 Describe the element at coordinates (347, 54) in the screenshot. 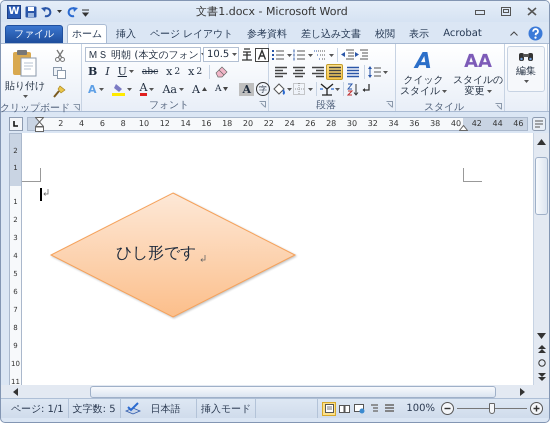

I see `decrease-indent-icon` at that location.